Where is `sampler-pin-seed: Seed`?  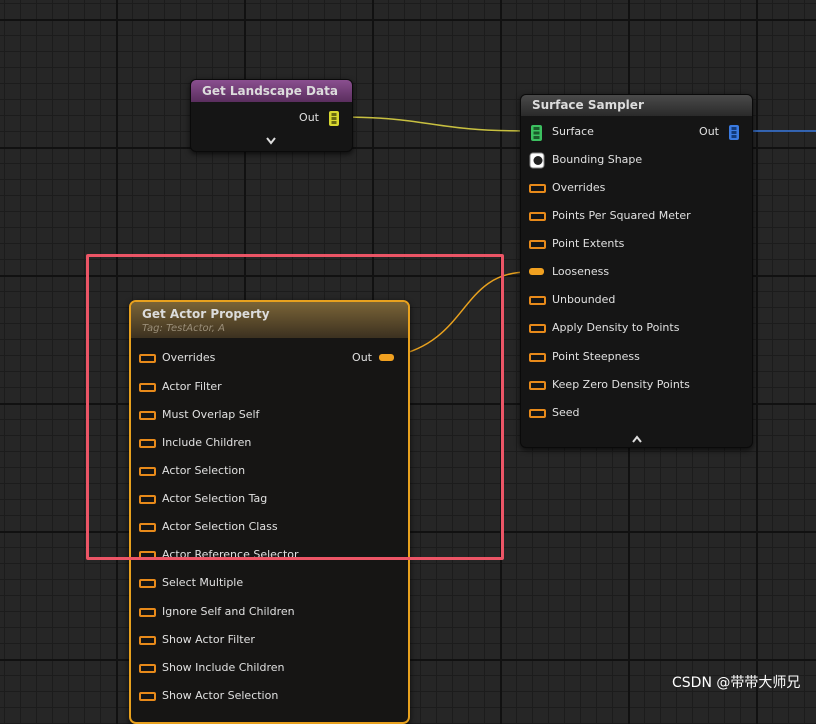
sampler-pin-seed: Seed is located at coordinates (636, 413).